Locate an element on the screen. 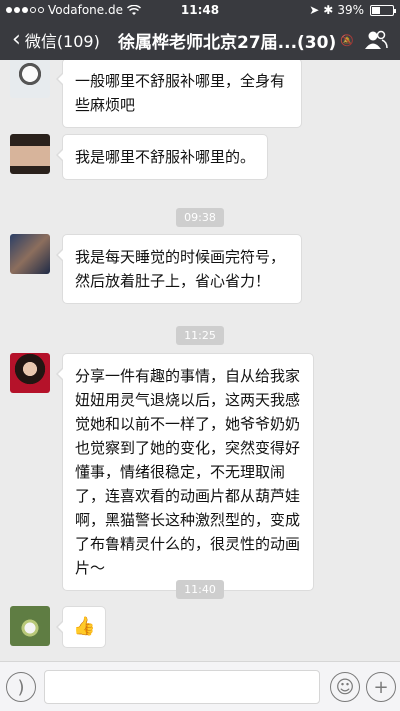 Image resolution: width=400 pixels, height=711 pixels. message-bubble: 我是每天睡觉的时候画完符号，然后放着肚子上，省心省力！ is located at coordinates (179, 269).